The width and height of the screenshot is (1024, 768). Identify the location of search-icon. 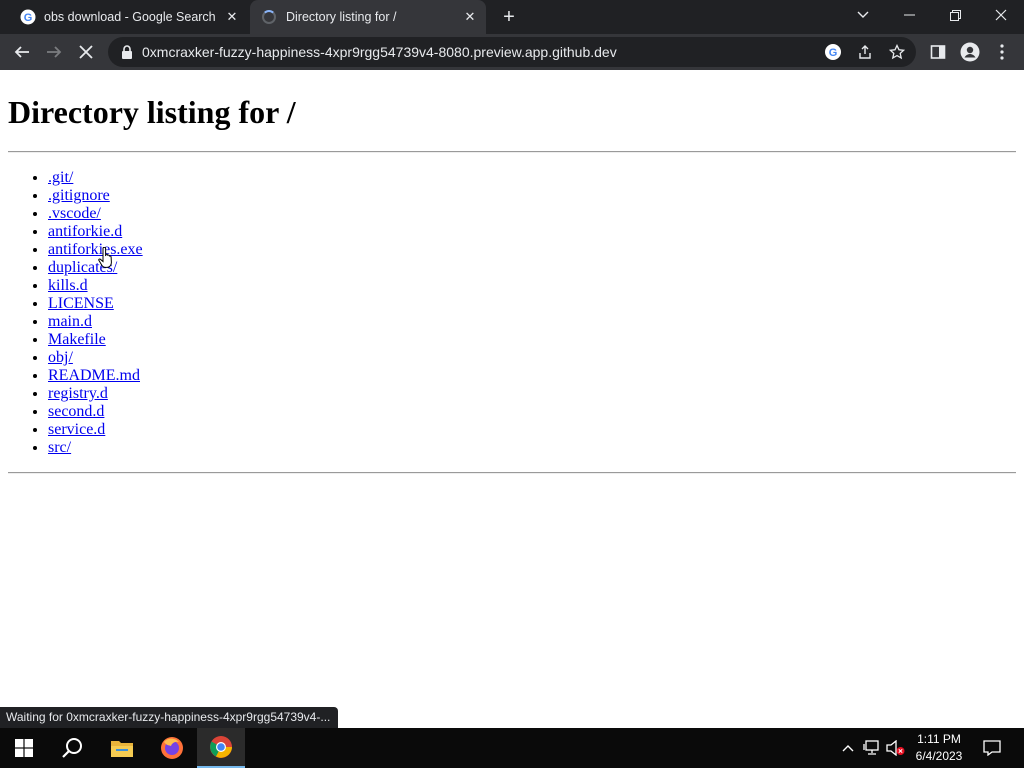
(72, 748).